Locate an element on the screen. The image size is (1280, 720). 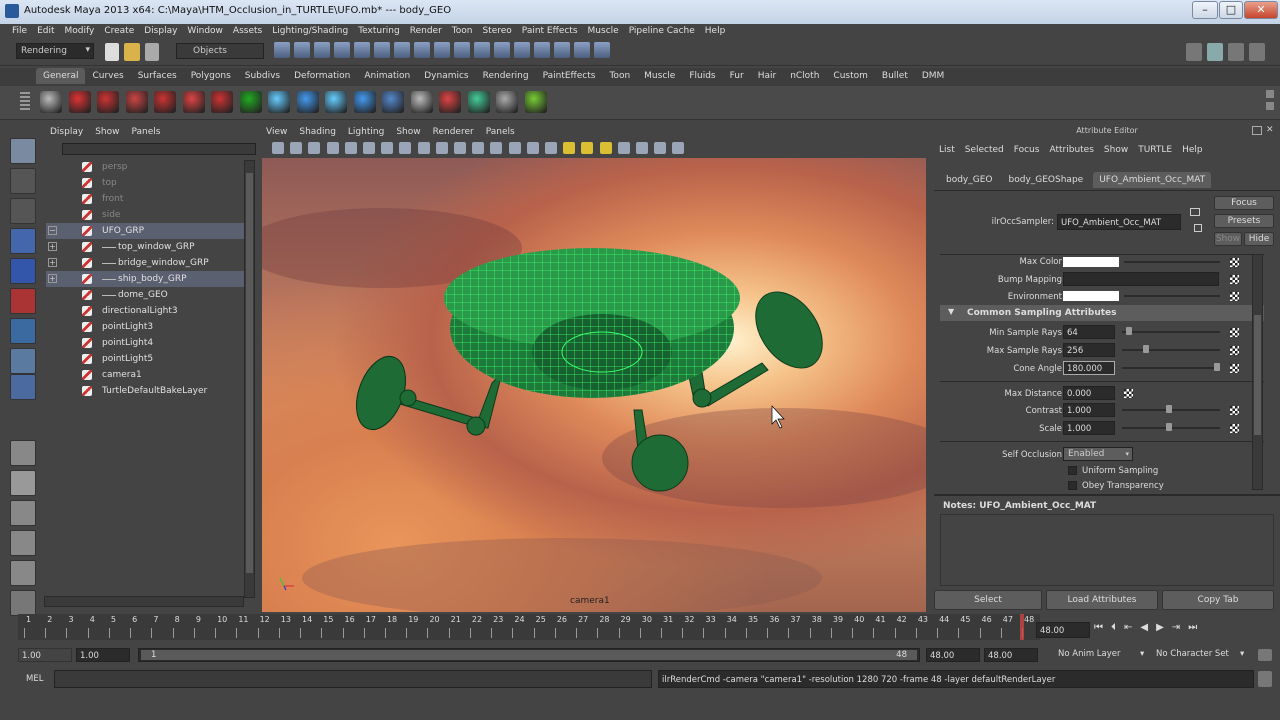
menu-help: Help is located at coordinates (715, 31).